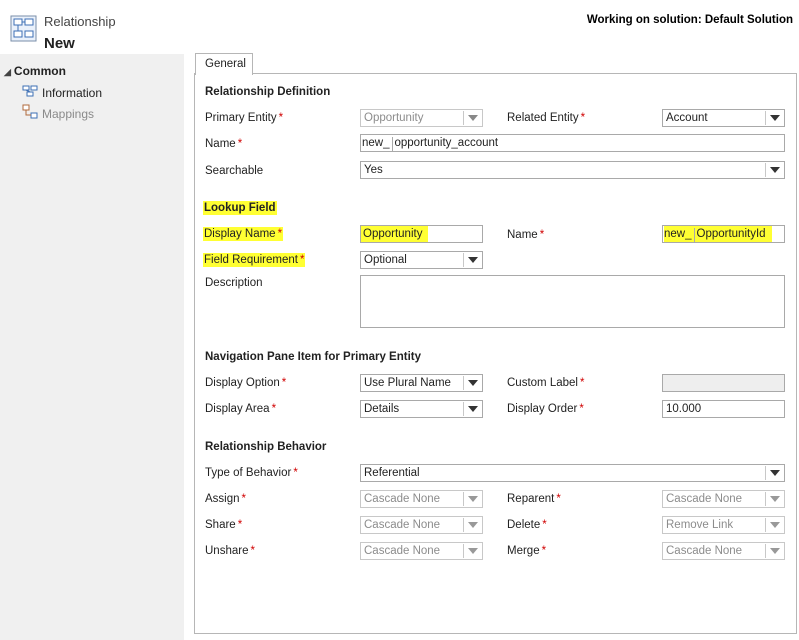 The image size is (799, 640). Describe the element at coordinates (421, 409) in the screenshot. I see `display-area-select: Details` at that location.